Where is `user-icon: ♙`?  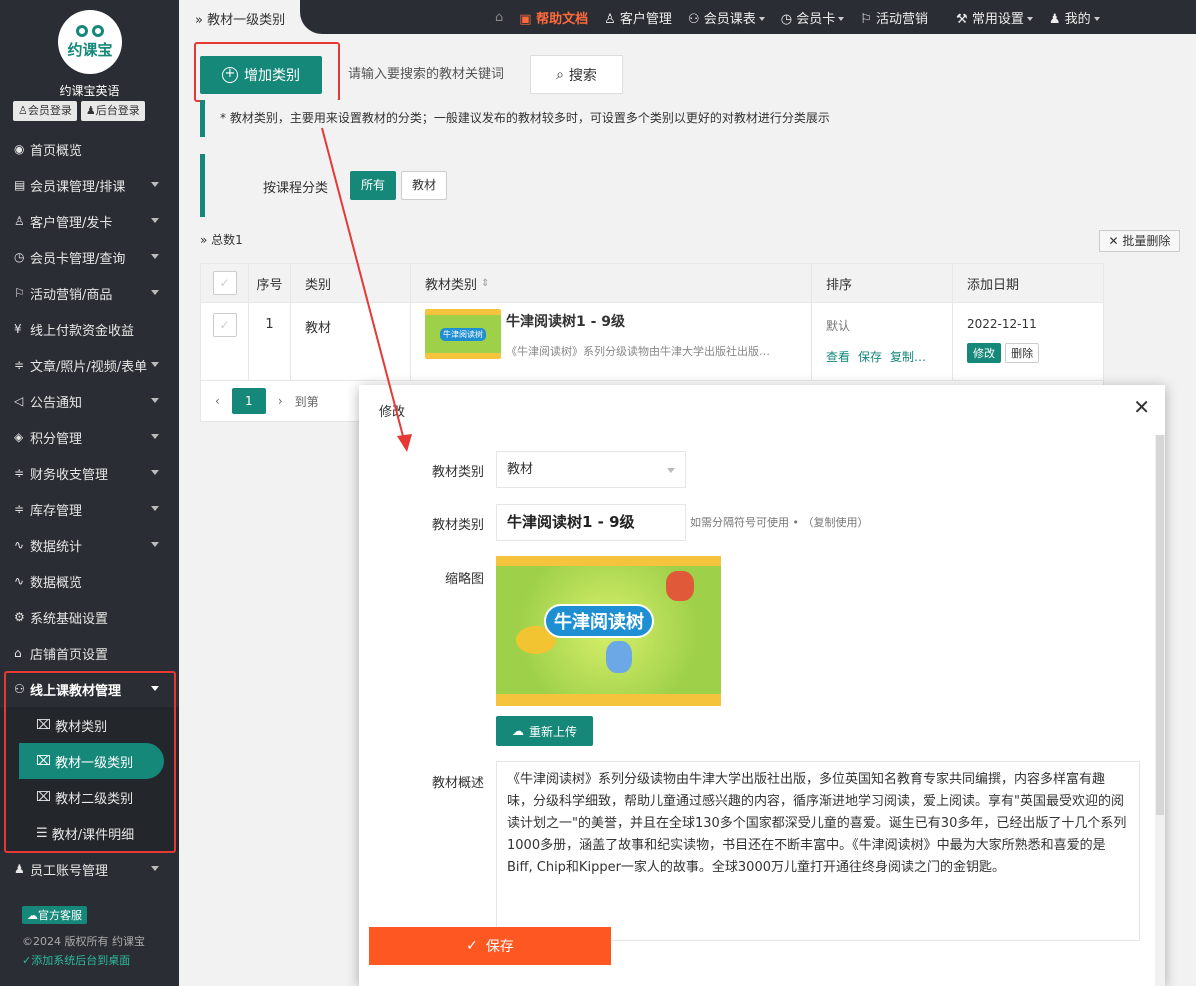
user-icon: ♙ is located at coordinates (19, 221).